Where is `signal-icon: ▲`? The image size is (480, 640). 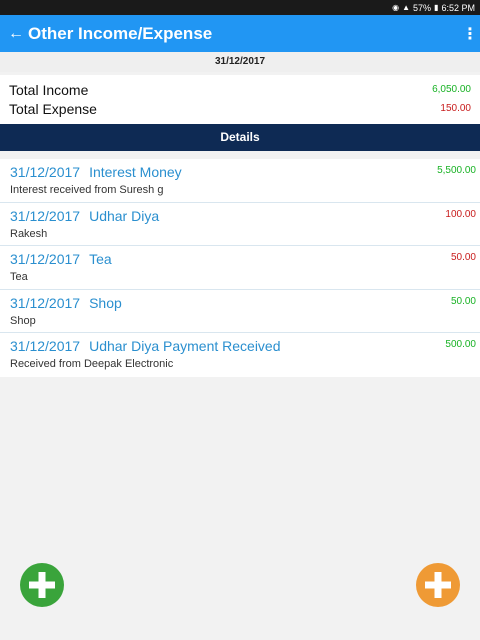
signal-icon: ▲ is located at coordinates (406, 7).